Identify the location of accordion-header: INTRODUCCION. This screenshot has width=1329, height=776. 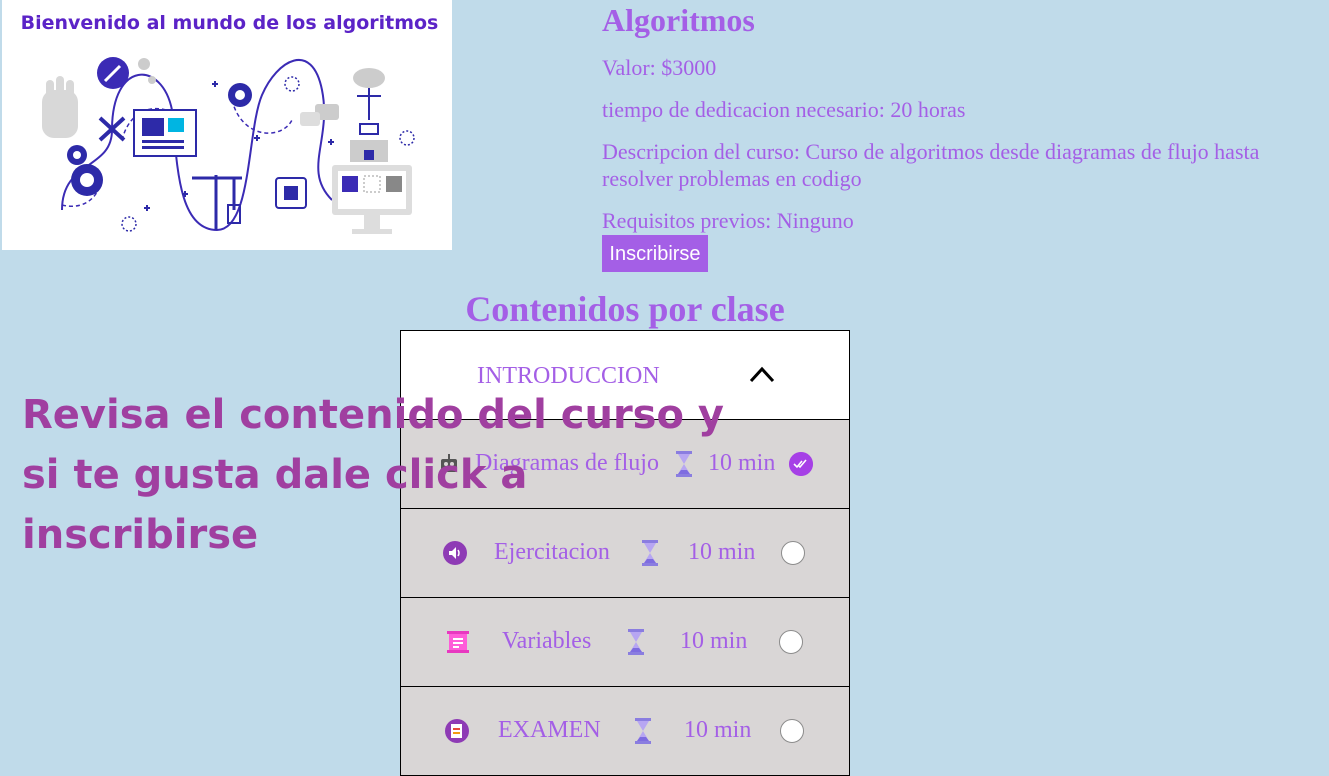
(625, 375).